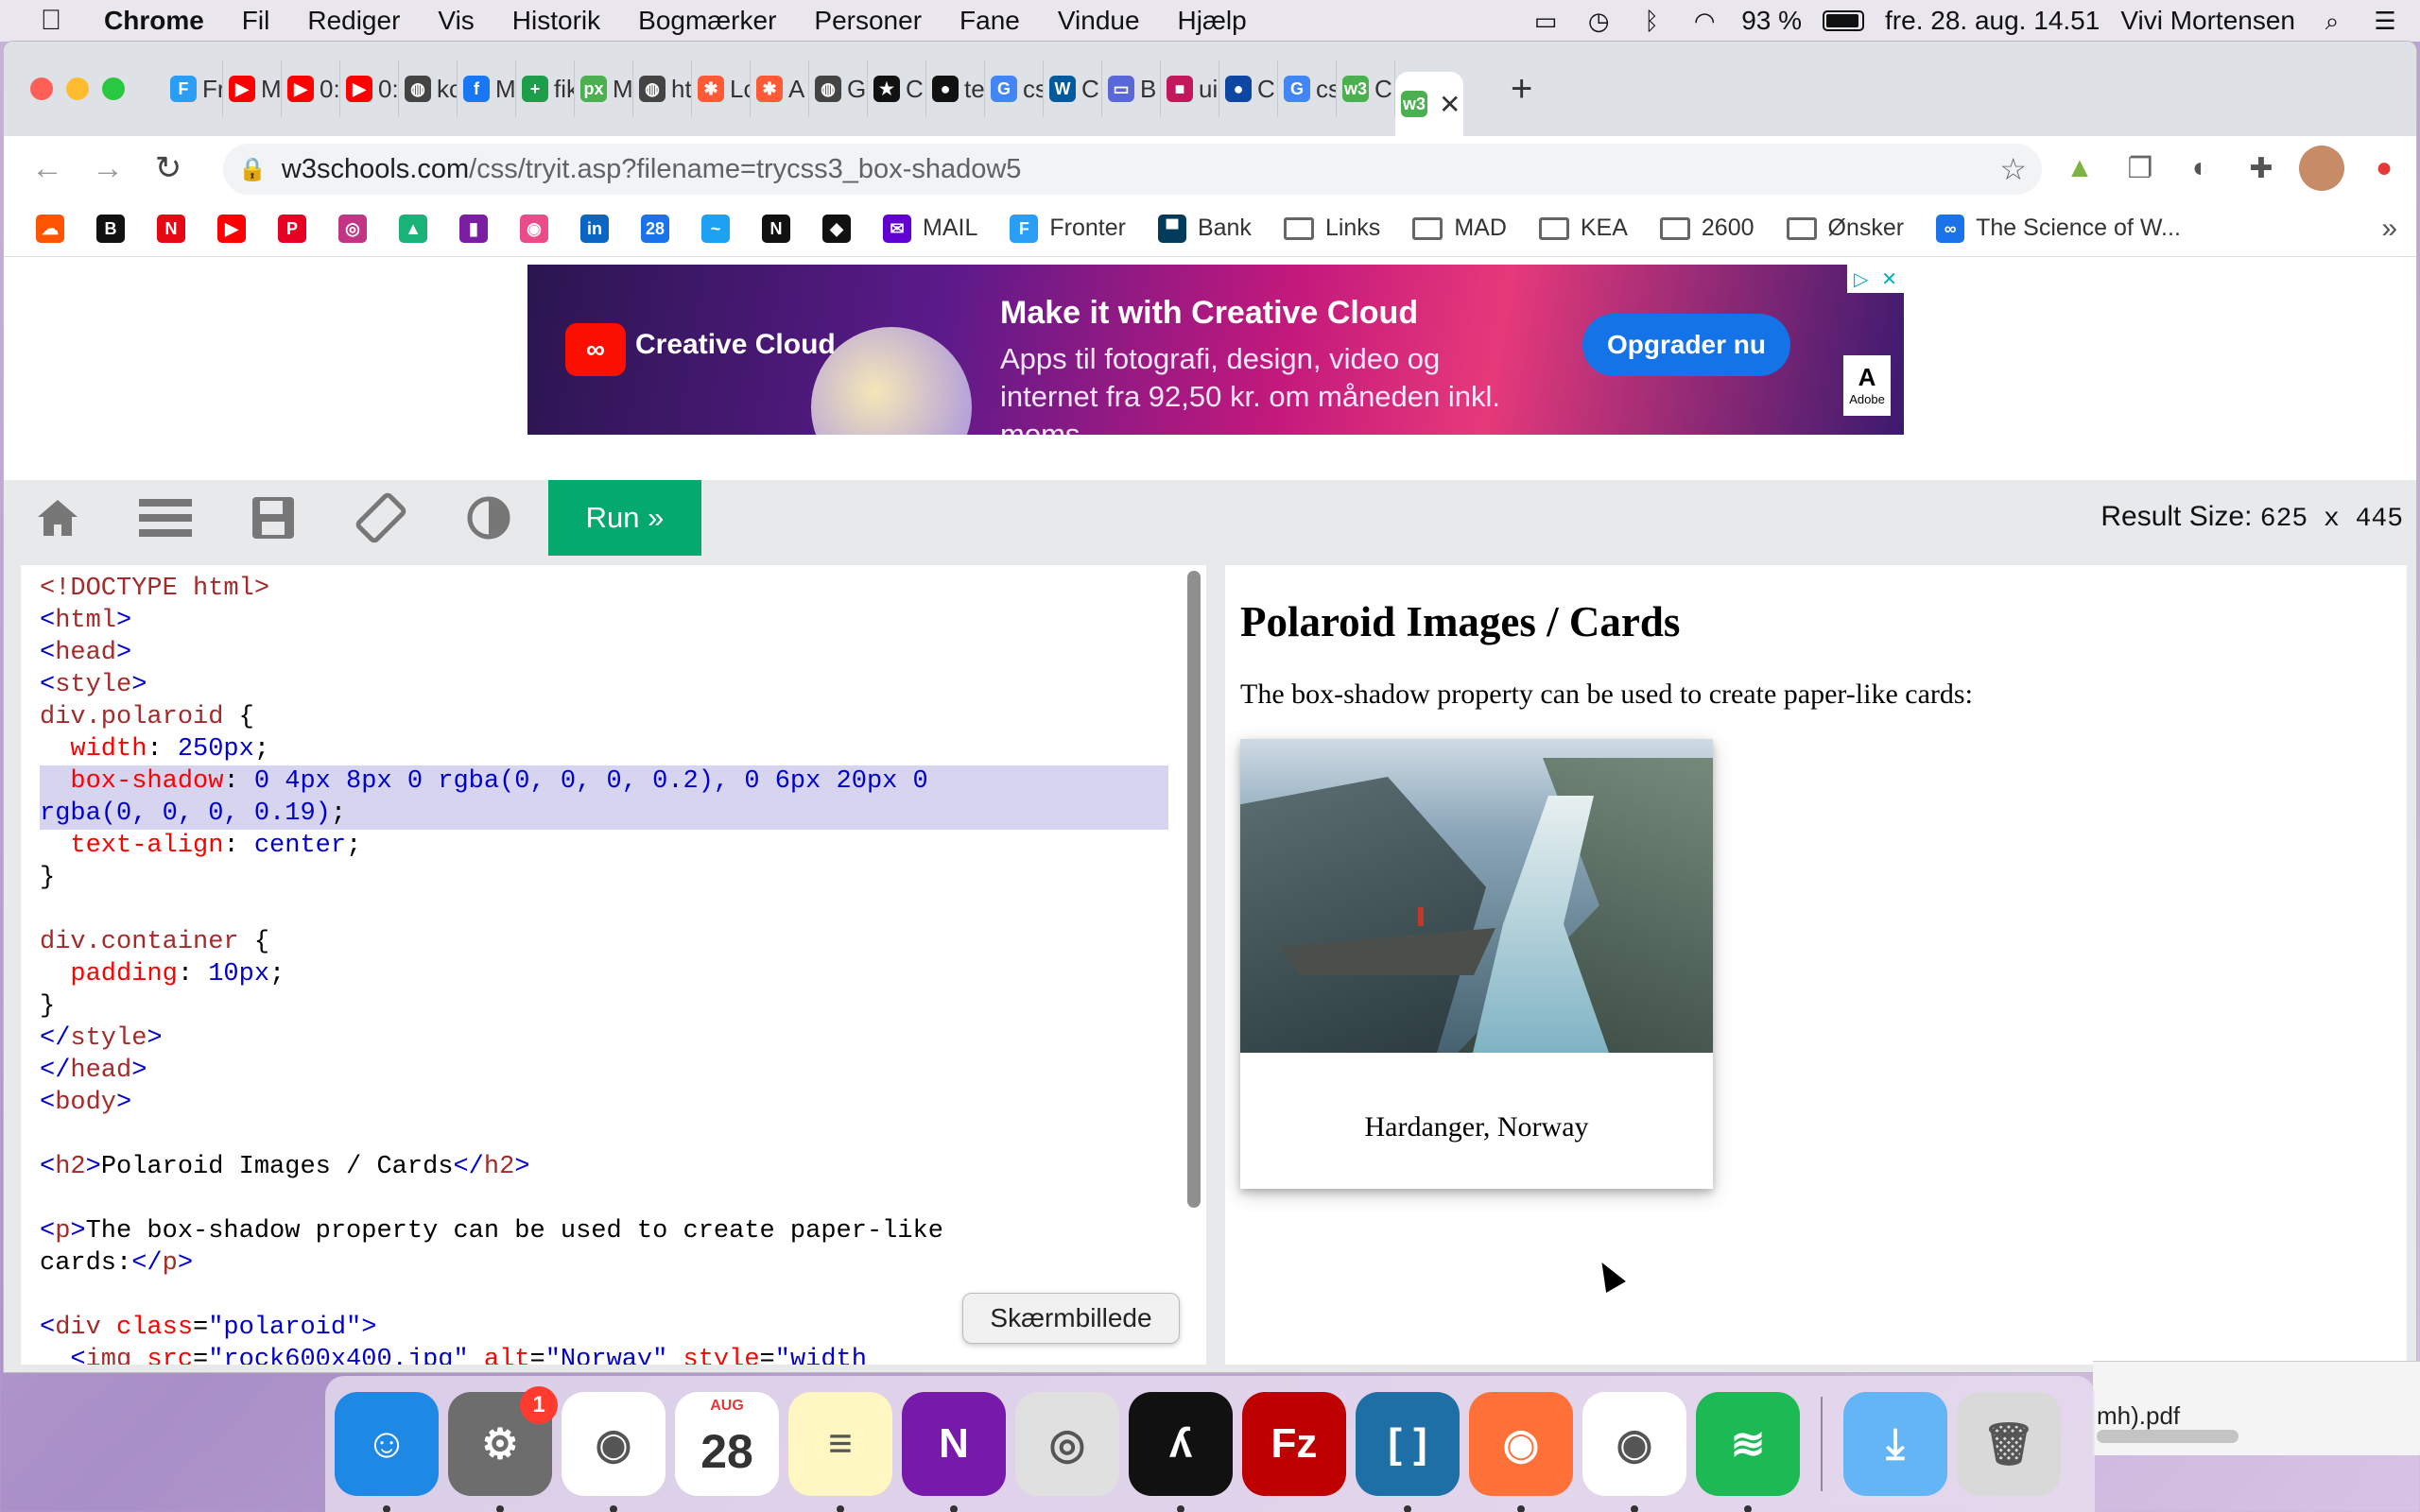 The width and height of the screenshot is (2420, 1512). I want to click on bookmark-19: KEA, so click(1583, 228).